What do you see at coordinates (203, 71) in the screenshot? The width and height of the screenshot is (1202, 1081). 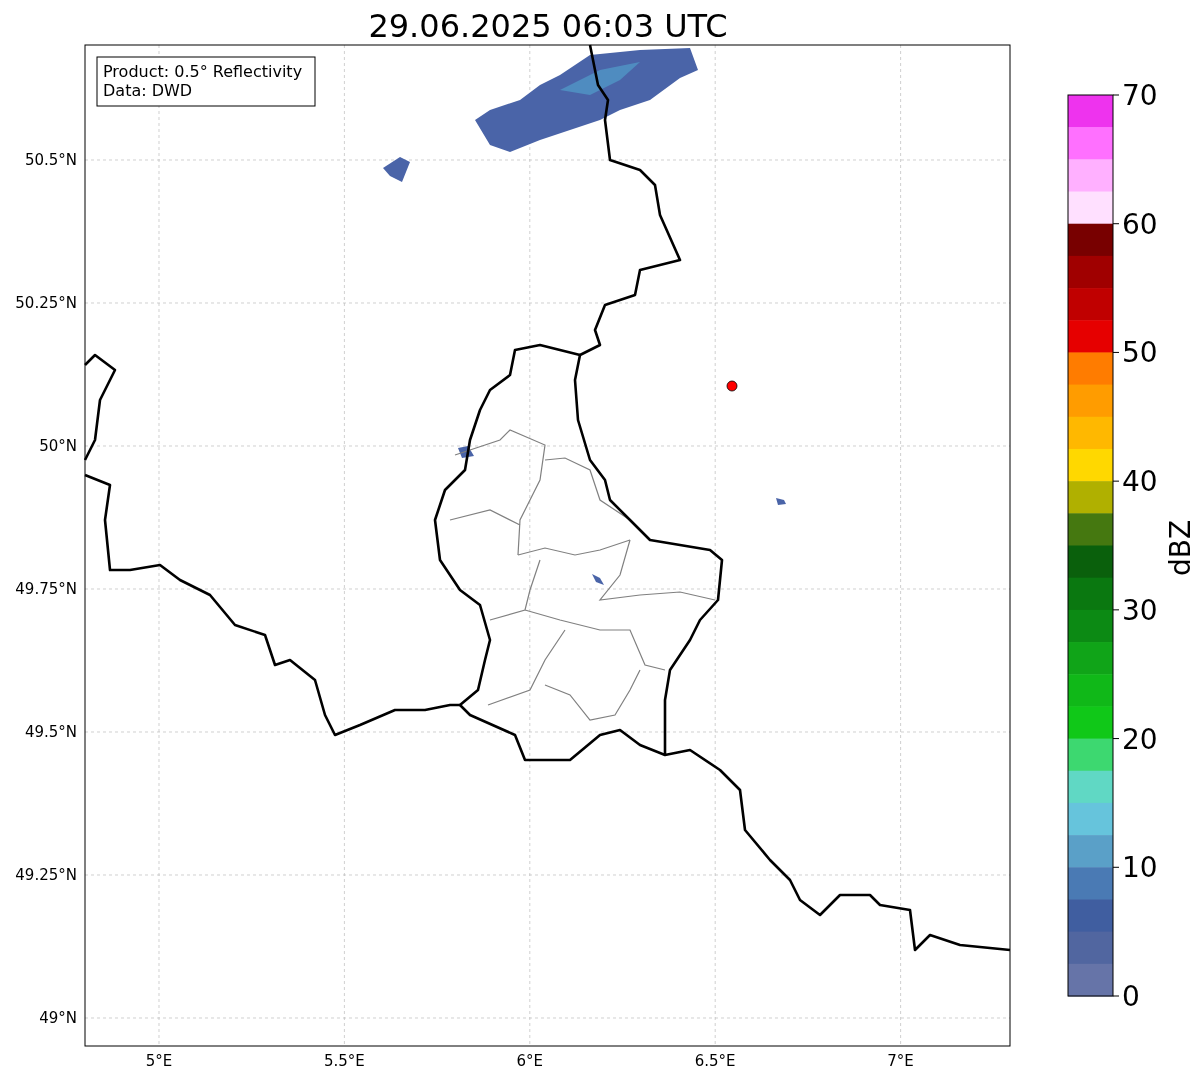 I see `legend-text: Product: 0.5° Reflectivity` at bounding box center [203, 71].